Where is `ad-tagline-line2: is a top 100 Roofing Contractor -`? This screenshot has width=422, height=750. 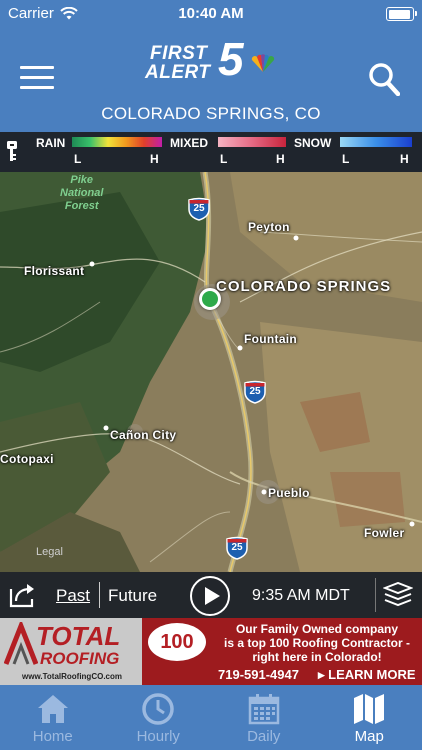 ad-tagline-line2: is a top 100 Roofing Contractor - is located at coordinates (316, 643).